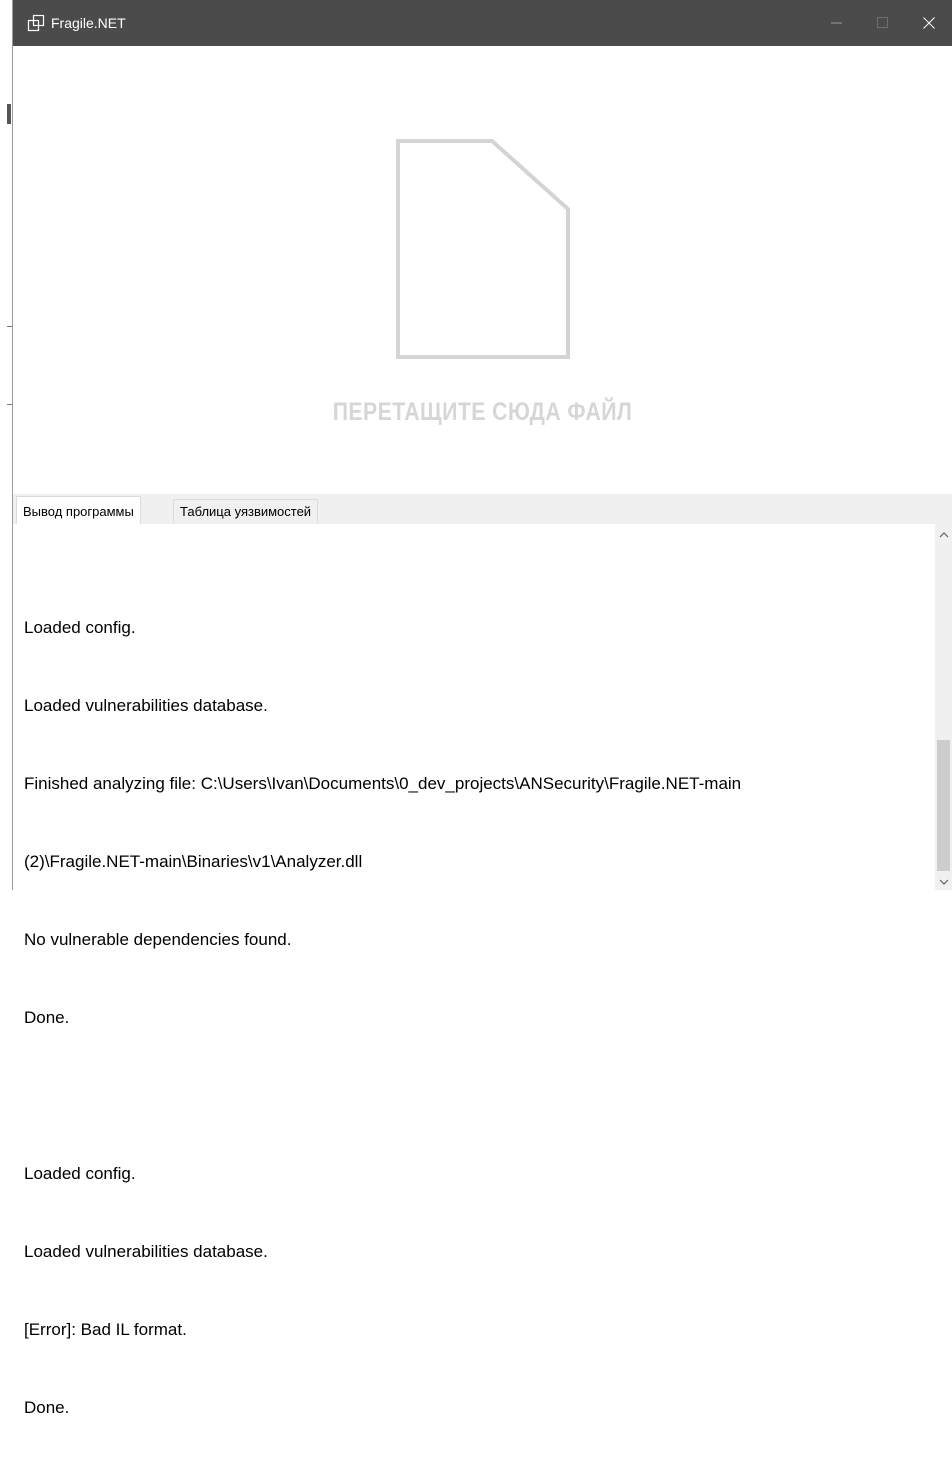 The height and width of the screenshot is (1473, 952). What do you see at coordinates (483, 249) in the screenshot?
I see `document-icon` at bounding box center [483, 249].